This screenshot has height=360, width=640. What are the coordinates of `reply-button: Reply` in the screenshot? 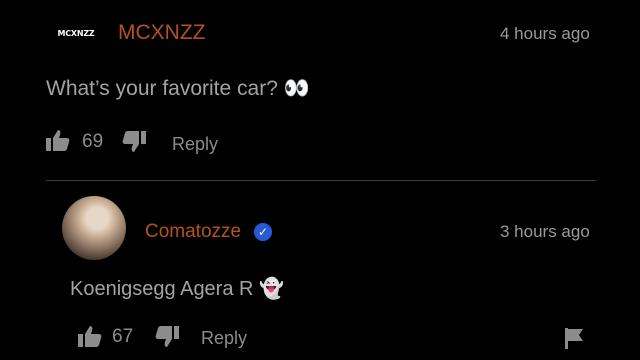 It's located at (195, 144).